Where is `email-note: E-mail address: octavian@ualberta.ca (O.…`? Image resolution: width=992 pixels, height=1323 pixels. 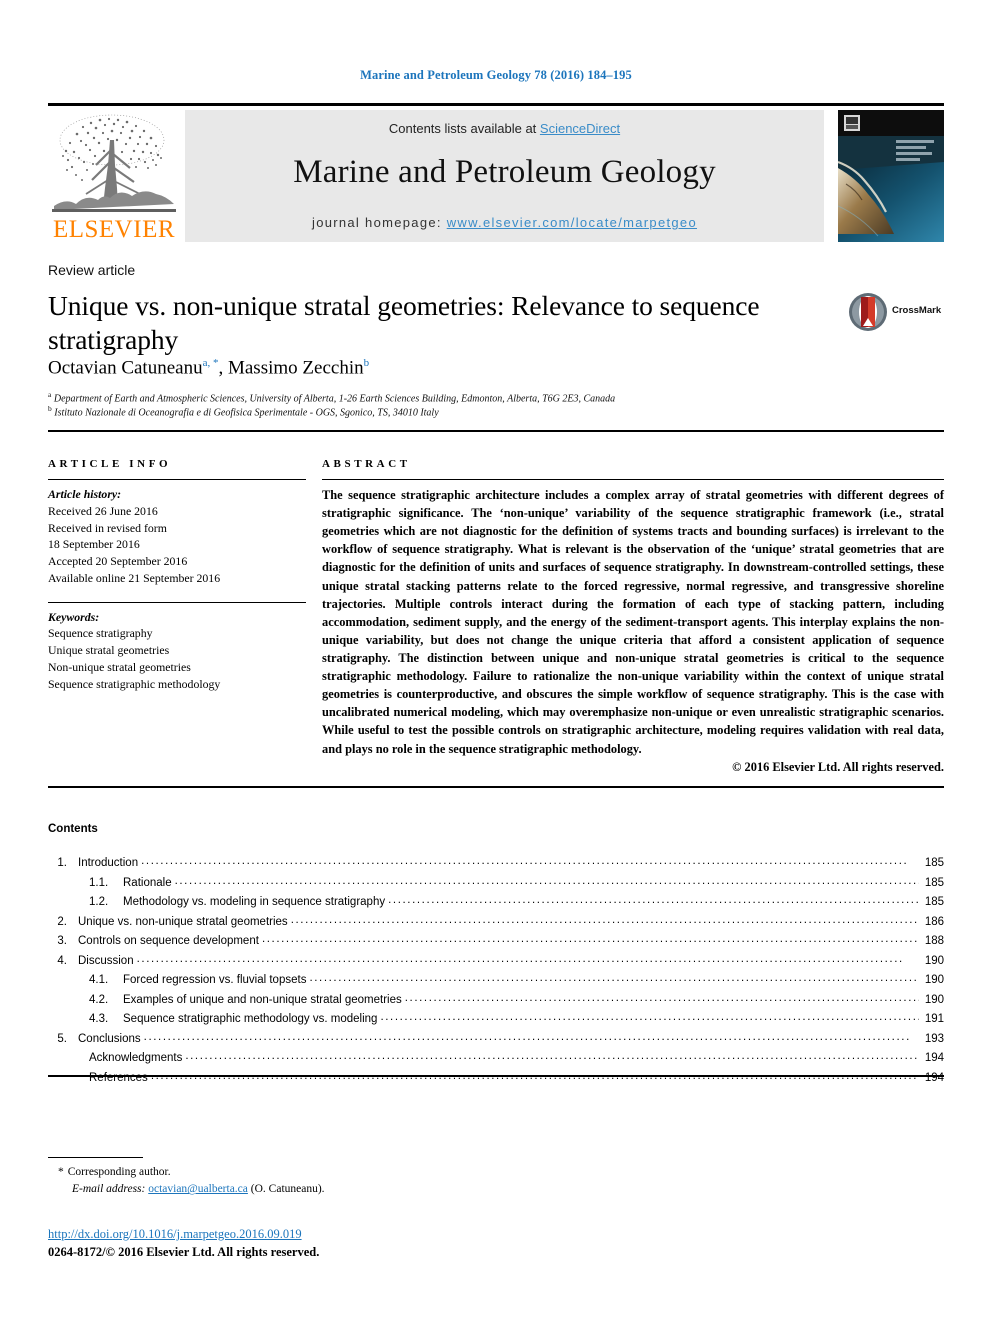
email-note: E-mail address: octavian@ualberta.ca (O.… is located at coordinates (191, 1189).